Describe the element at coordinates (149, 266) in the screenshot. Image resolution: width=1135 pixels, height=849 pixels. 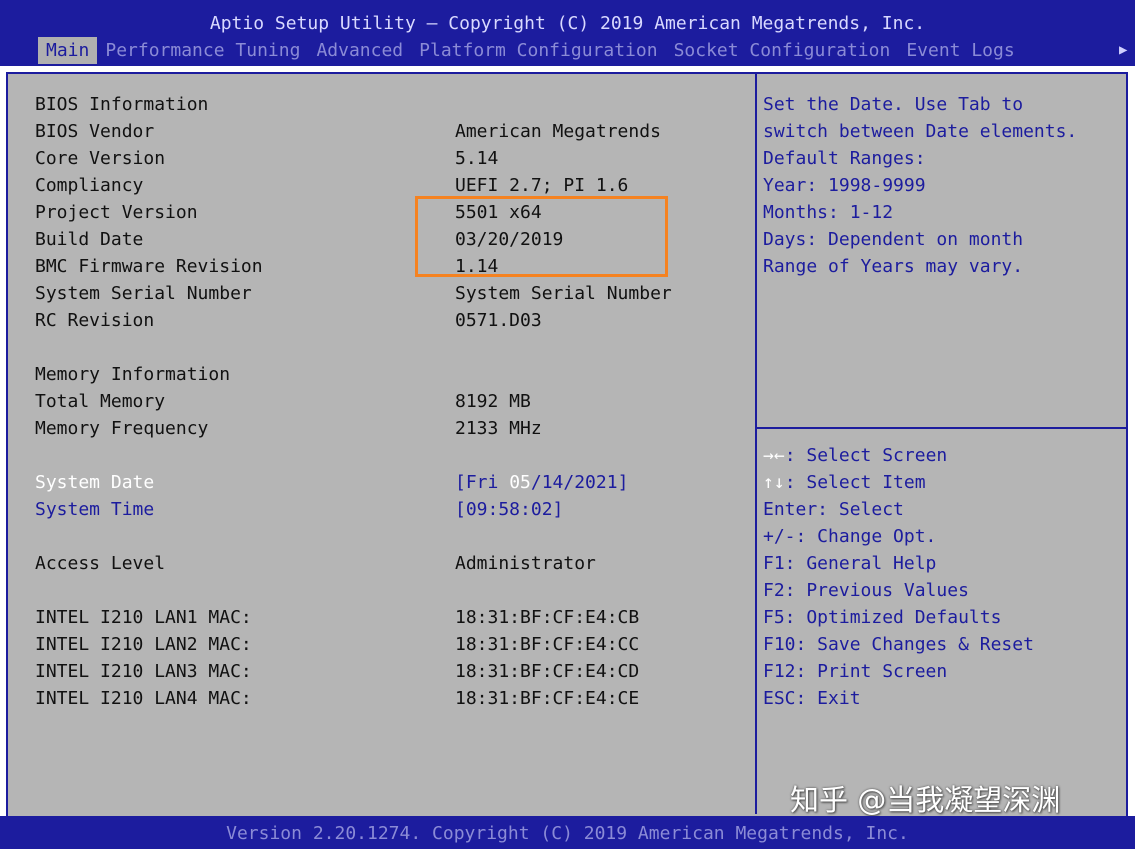
I see `bmc-firmware-label: BMC Firmware Revision` at that location.